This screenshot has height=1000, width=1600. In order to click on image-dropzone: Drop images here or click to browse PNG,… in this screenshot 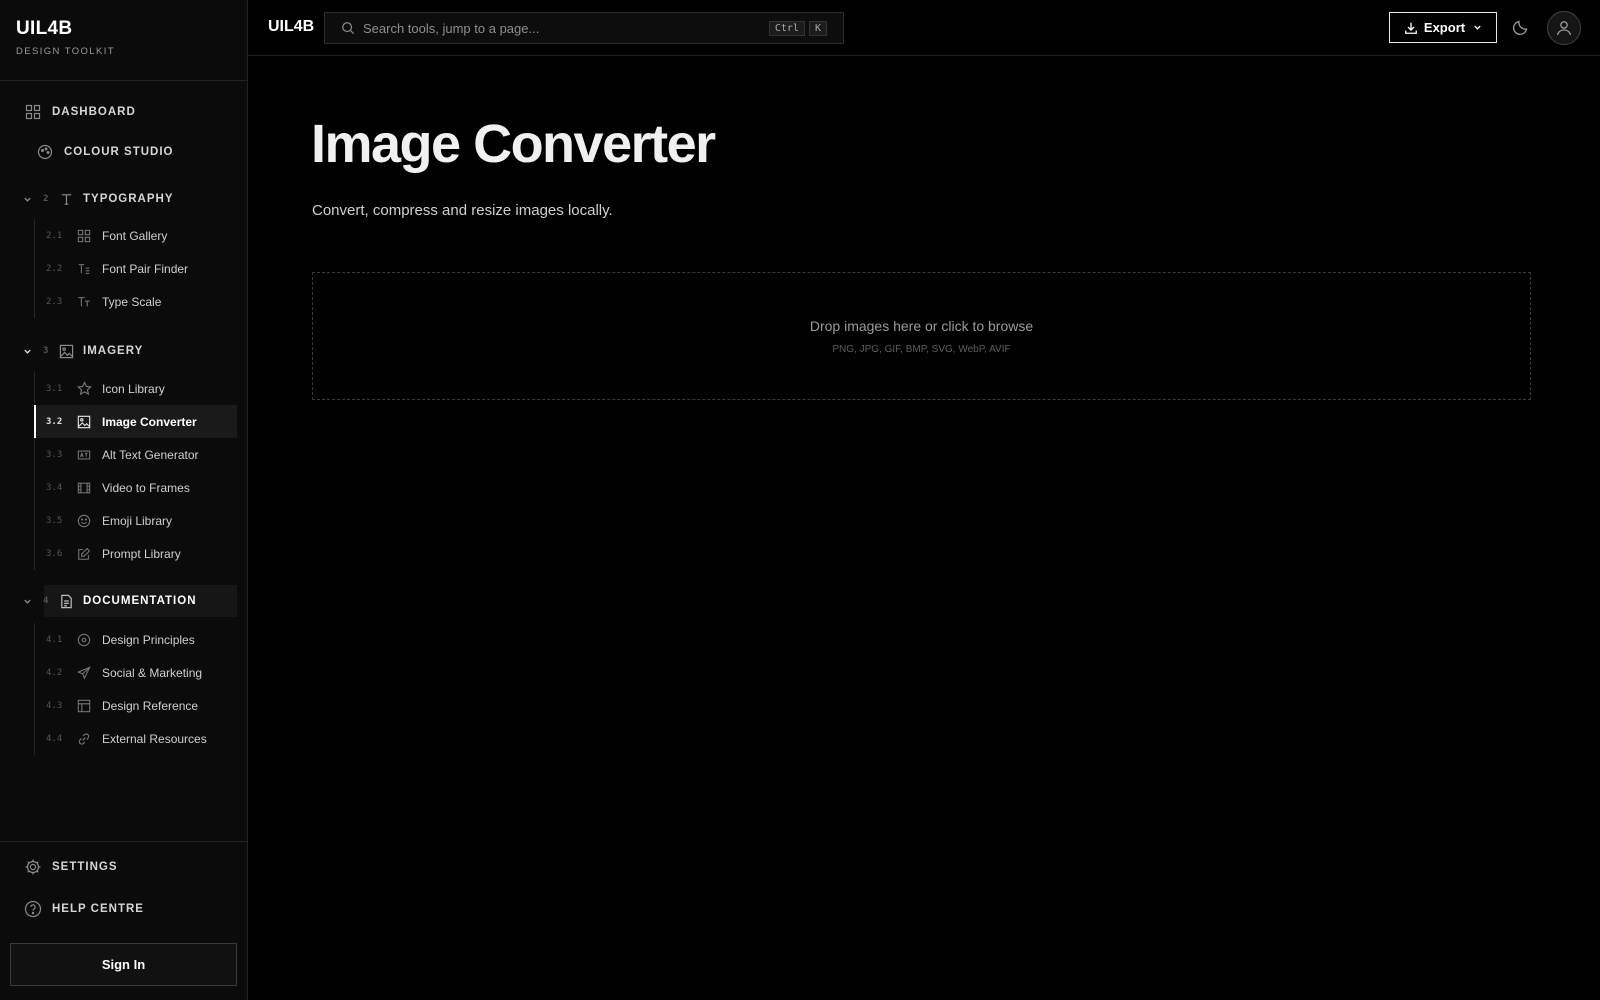, I will do `click(921, 336)`.